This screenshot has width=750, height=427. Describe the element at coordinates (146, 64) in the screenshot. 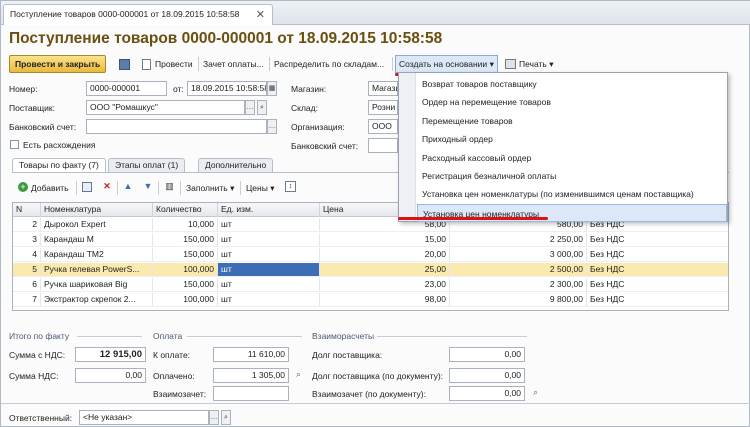

I see `post-icon` at that location.